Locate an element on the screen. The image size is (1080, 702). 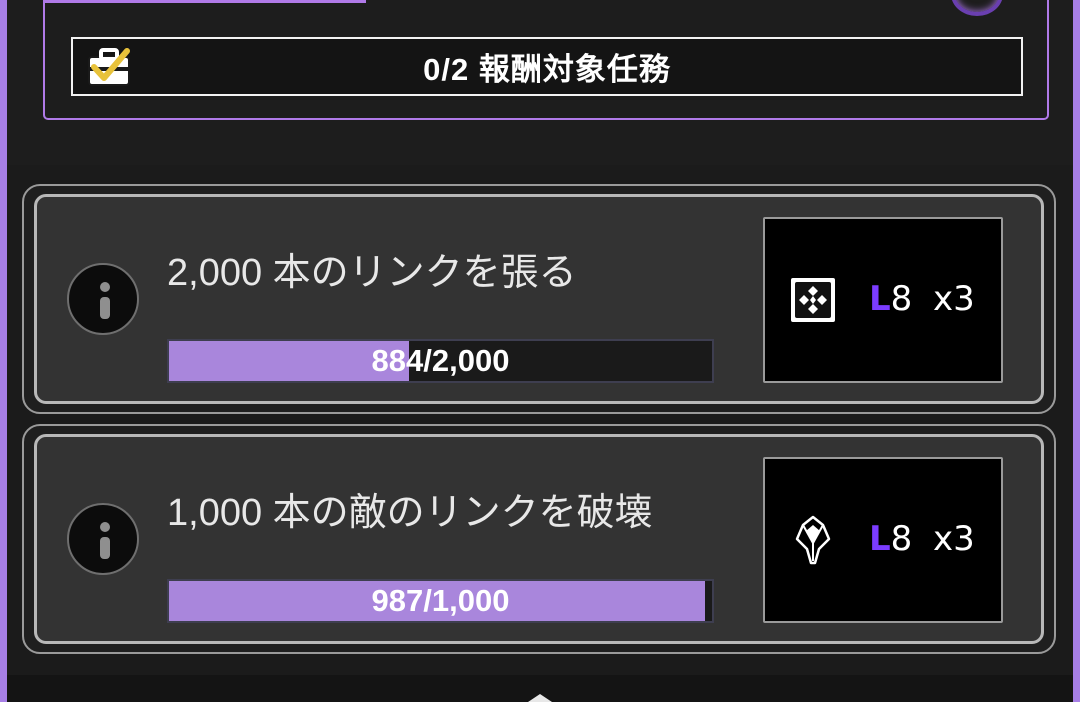
mission-progress-bar: 987/1,000 is located at coordinates (440, 601).